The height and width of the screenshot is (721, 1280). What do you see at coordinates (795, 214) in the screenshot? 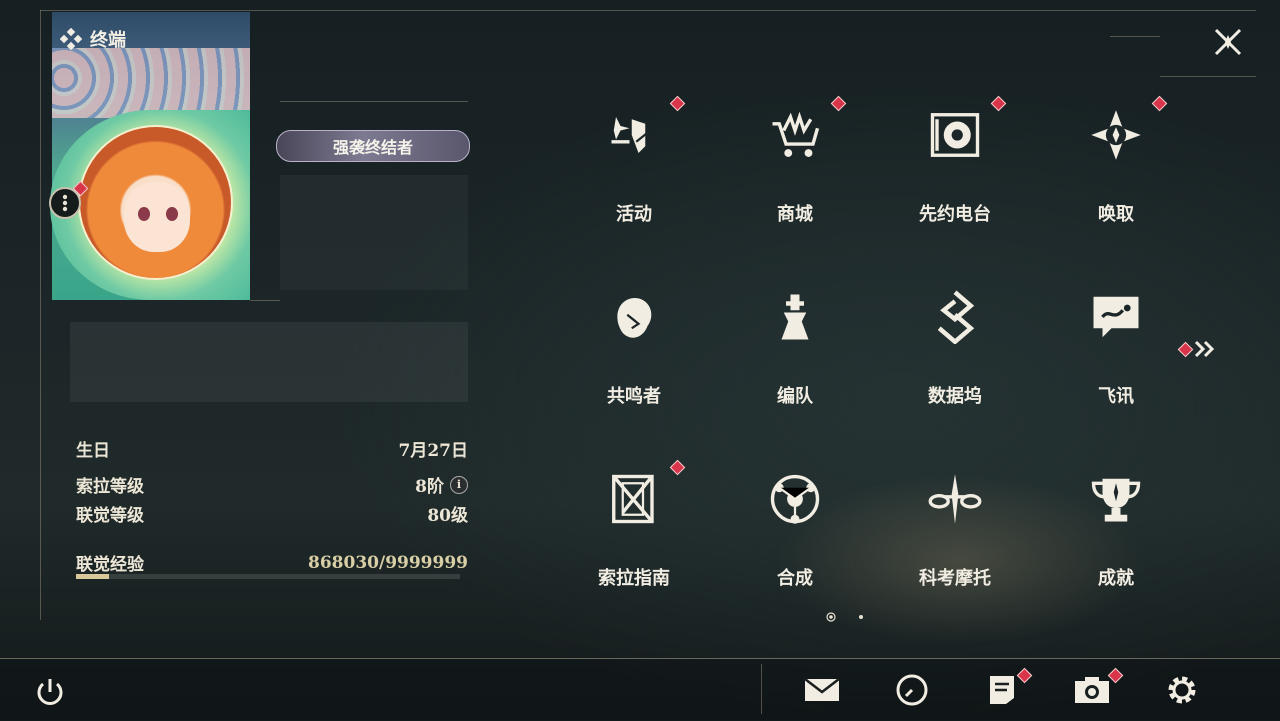
I see `menu-item-label: 商城` at bounding box center [795, 214].